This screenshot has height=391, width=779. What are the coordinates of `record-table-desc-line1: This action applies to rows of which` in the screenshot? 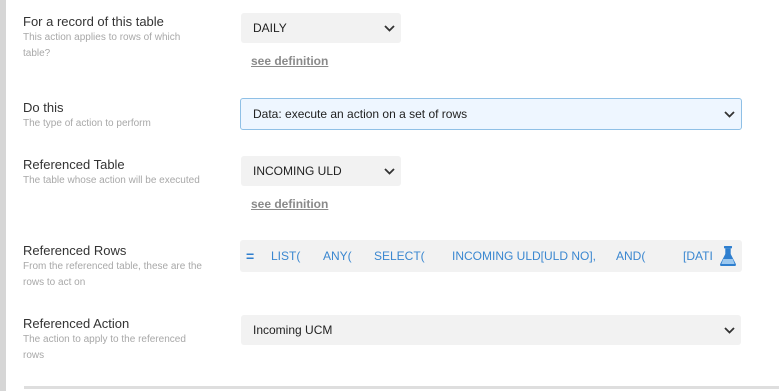 It's located at (102, 37).